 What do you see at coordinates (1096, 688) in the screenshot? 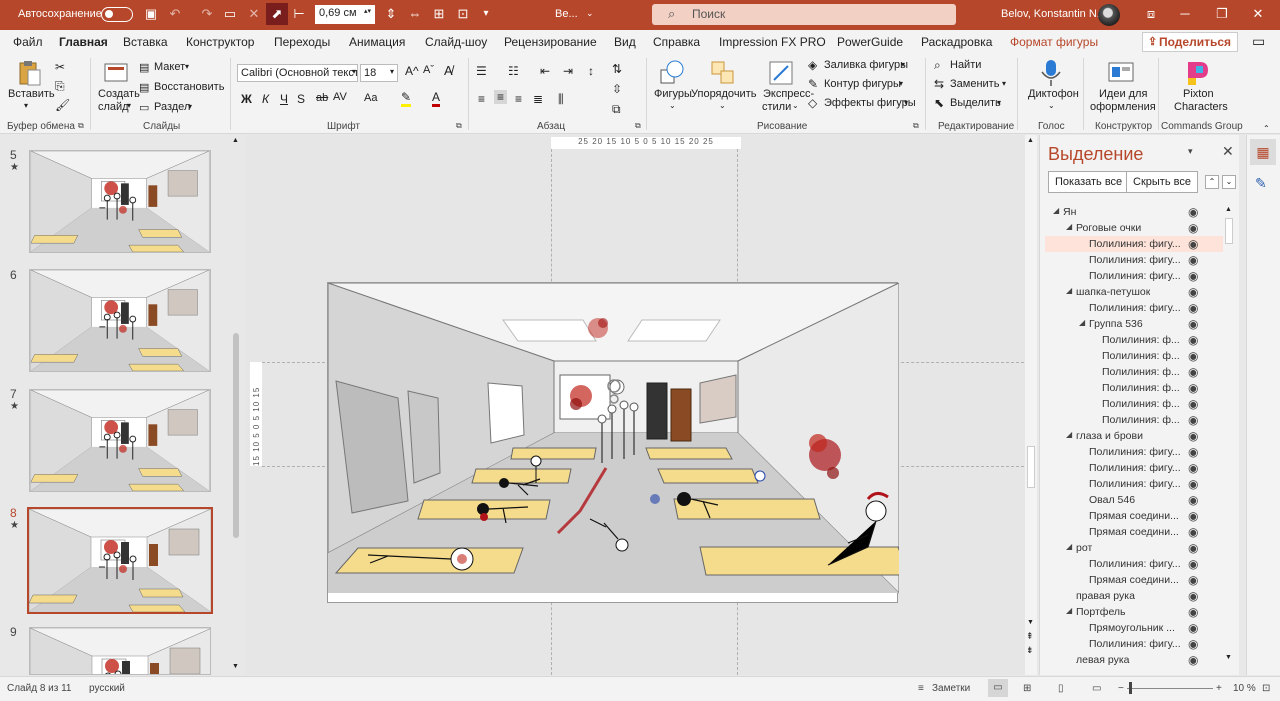
I see `slideshow-icon: ▭` at bounding box center [1096, 688].